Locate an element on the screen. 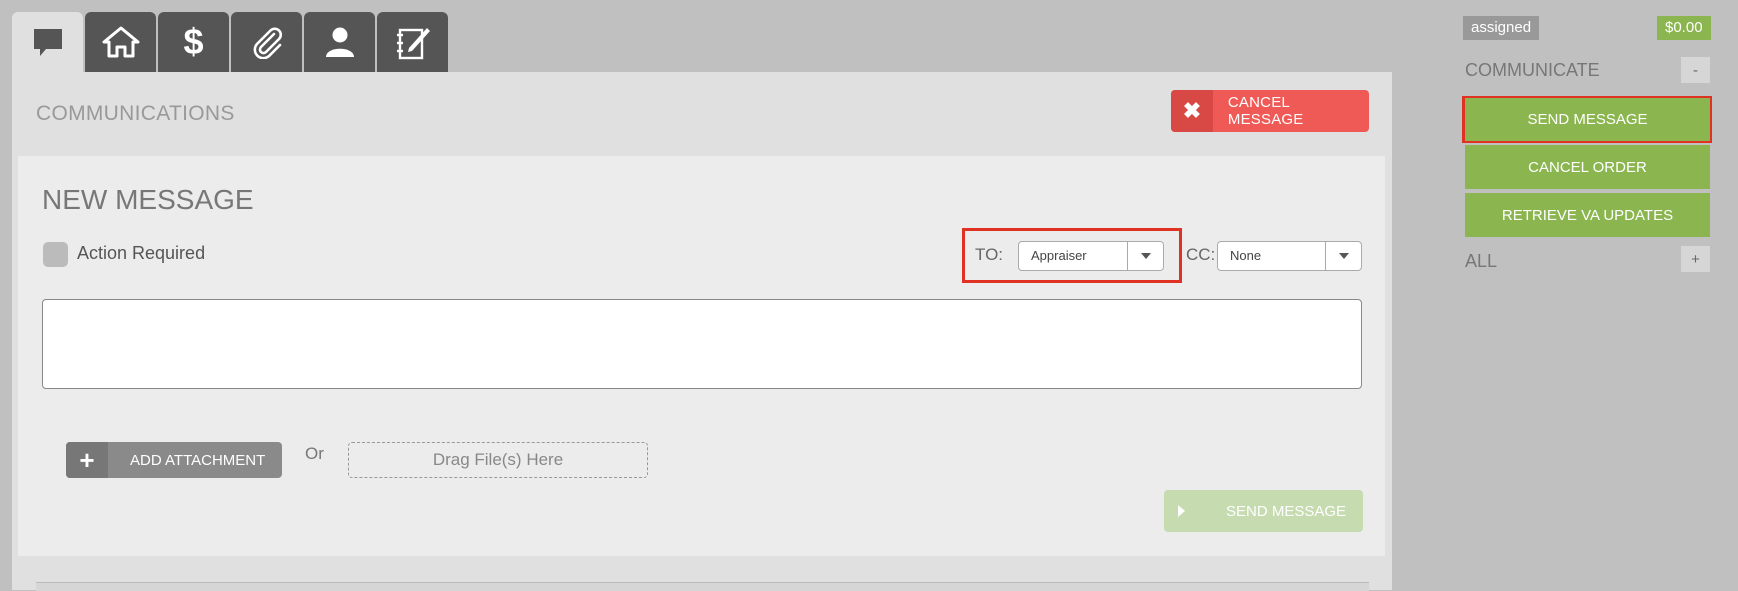 The image size is (1738, 591). dollar-icon: $ is located at coordinates (193, 41).